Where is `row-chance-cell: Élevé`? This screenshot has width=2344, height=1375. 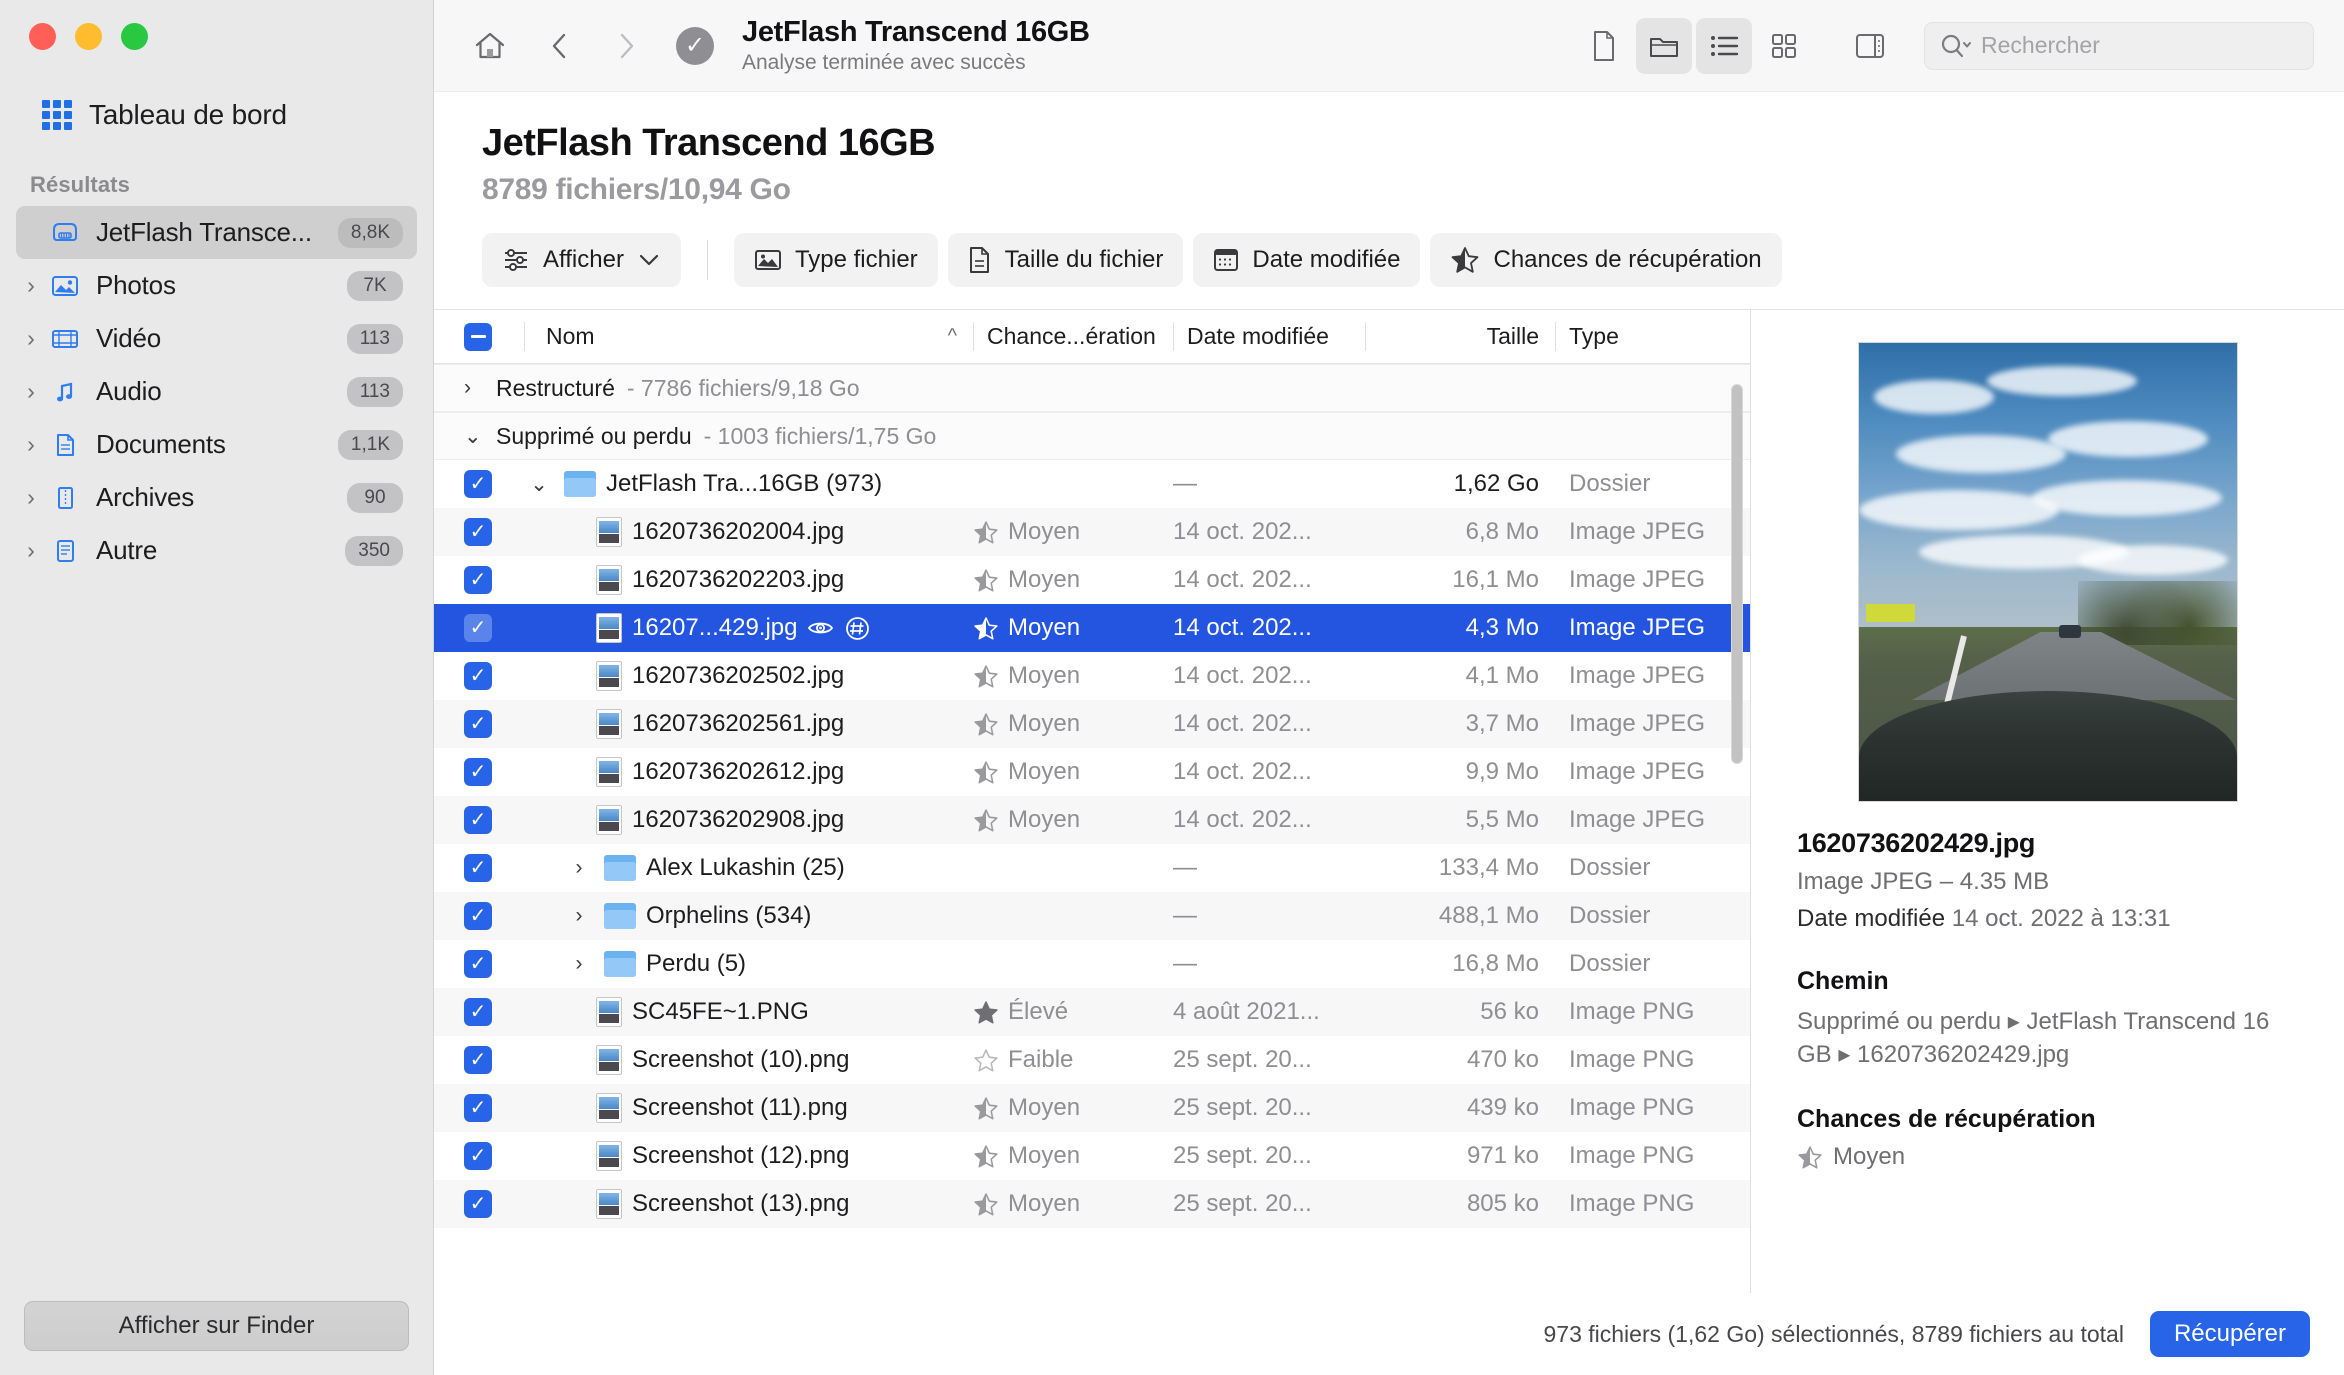
row-chance-cell: Élevé is located at coordinates (1073, 1012).